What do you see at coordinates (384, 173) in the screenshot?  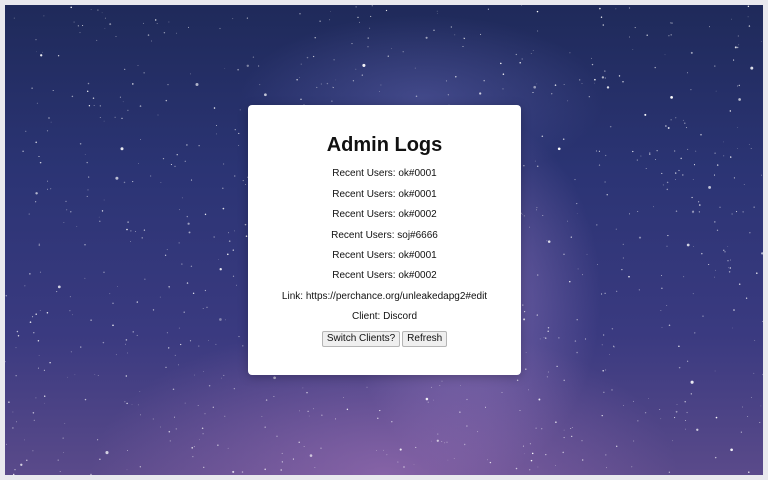 I see `recent-user-entry: Recent Users: ok#0001` at bounding box center [384, 173].